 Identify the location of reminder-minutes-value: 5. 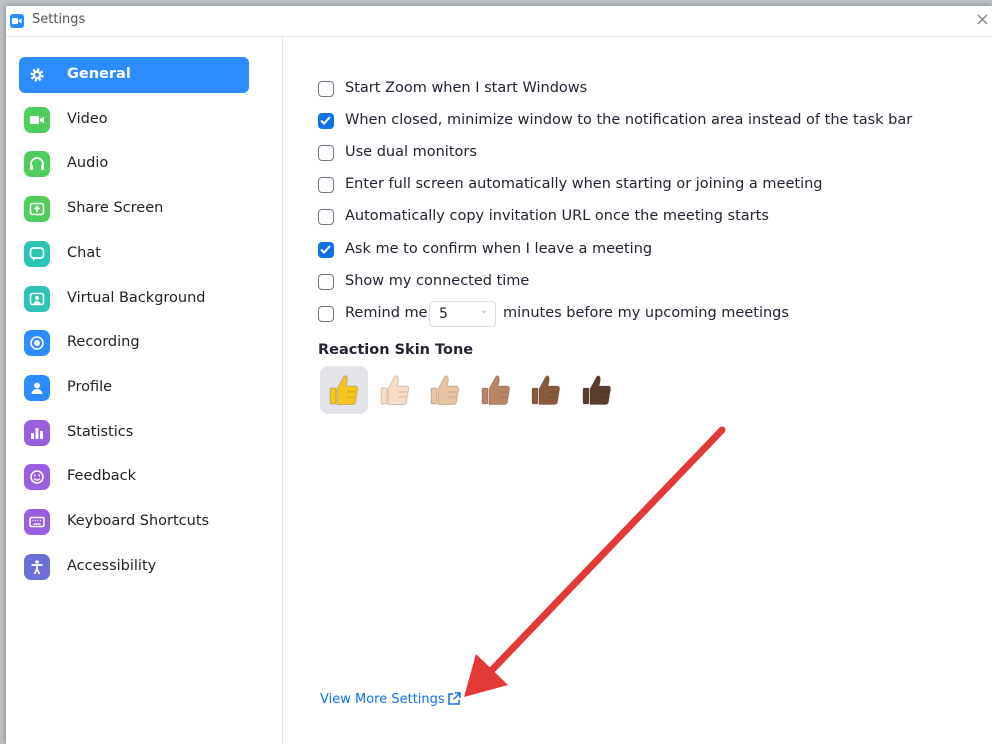
(443, 314).